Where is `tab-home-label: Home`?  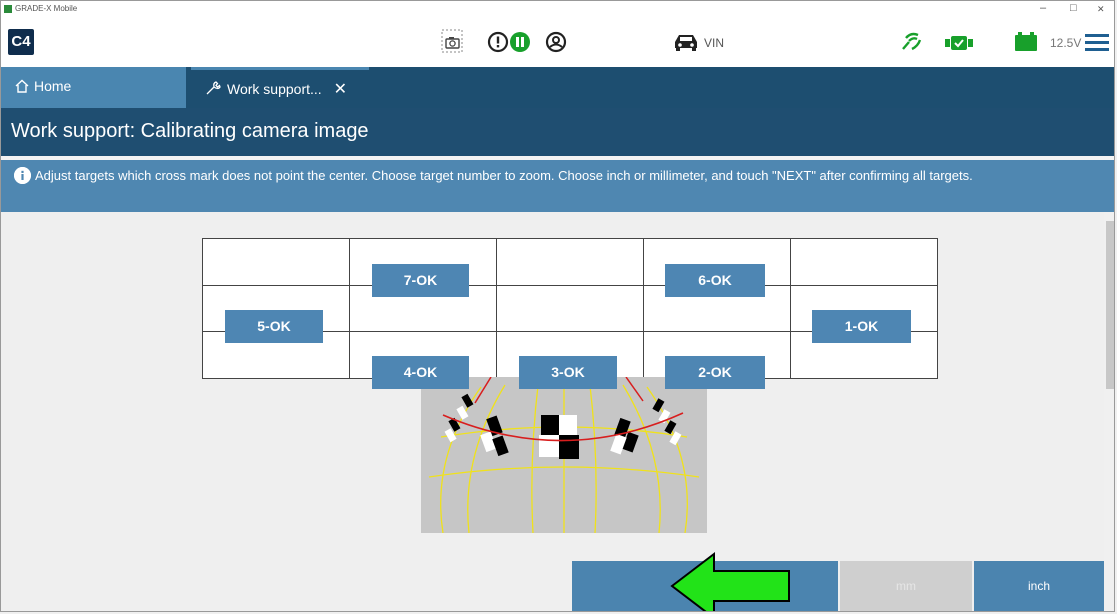 tab-home-label: Home is located at coordinates (53, 86).